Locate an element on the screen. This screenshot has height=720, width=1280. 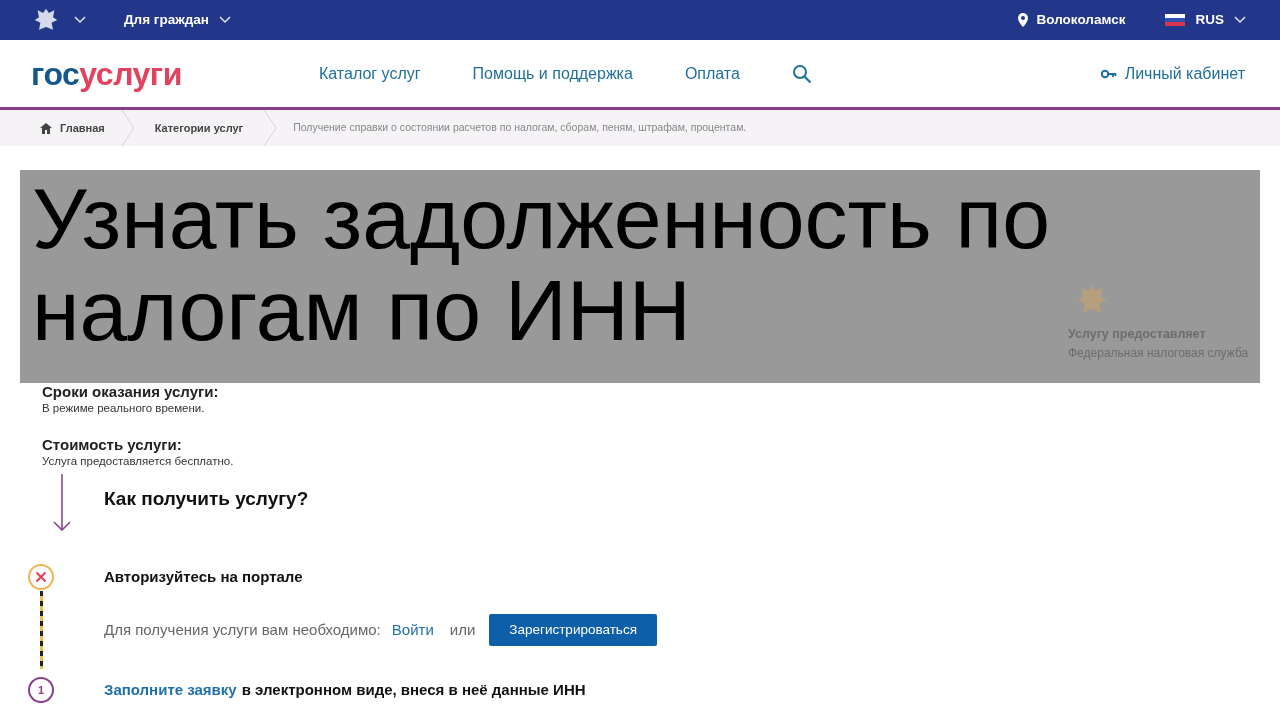
fill-form-link: Заполните заявку is located at coordinates (170, 690).